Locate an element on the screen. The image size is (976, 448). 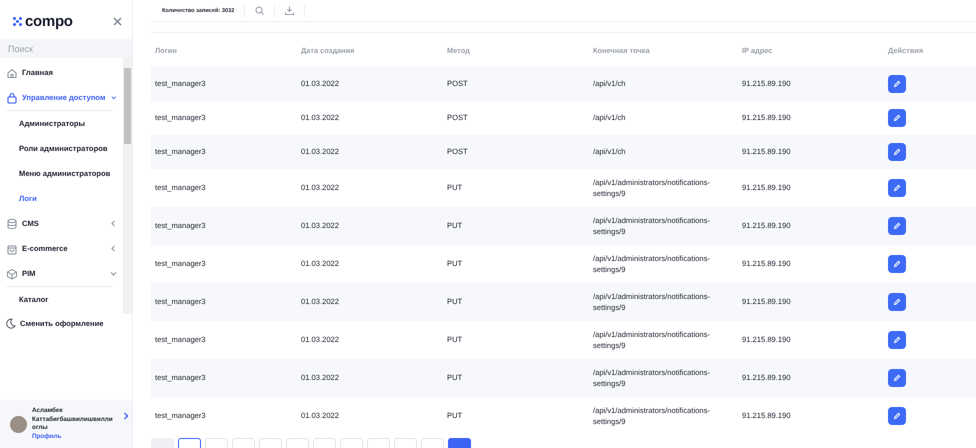
scrollbar-thumb is located at coordinates (127, 106).